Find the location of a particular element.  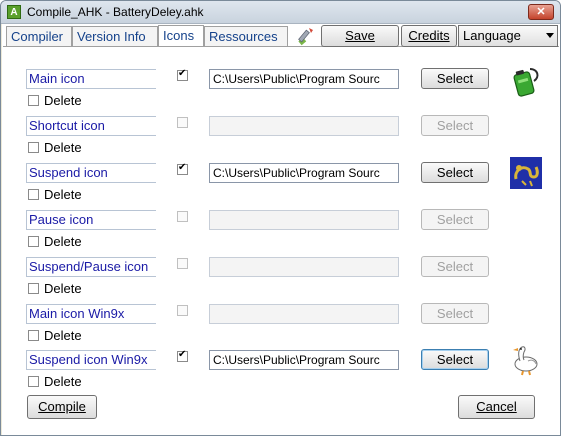

language-select: Language is located at coordinates (508, 36).